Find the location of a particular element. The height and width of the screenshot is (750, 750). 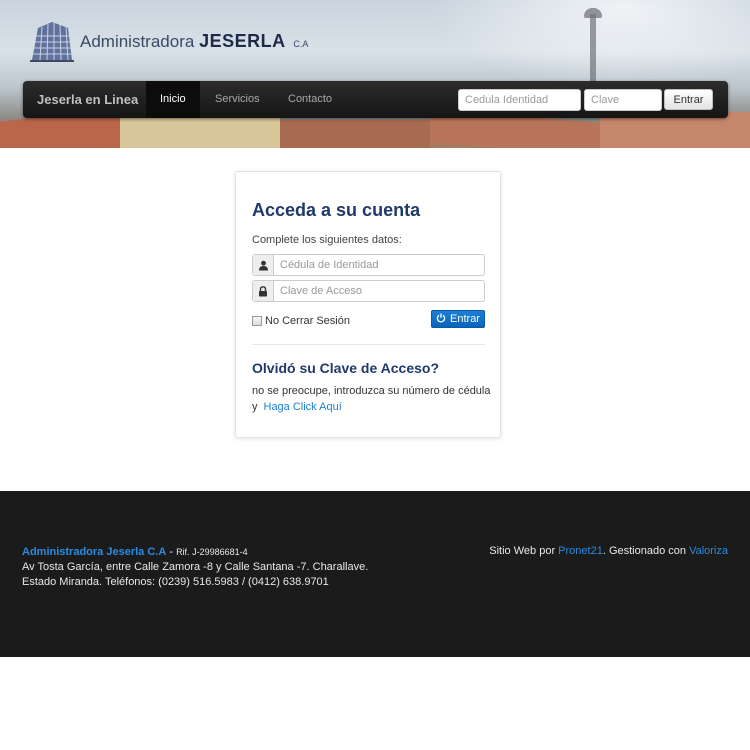

login-button: Entrar is located at coordinates (458, 319).